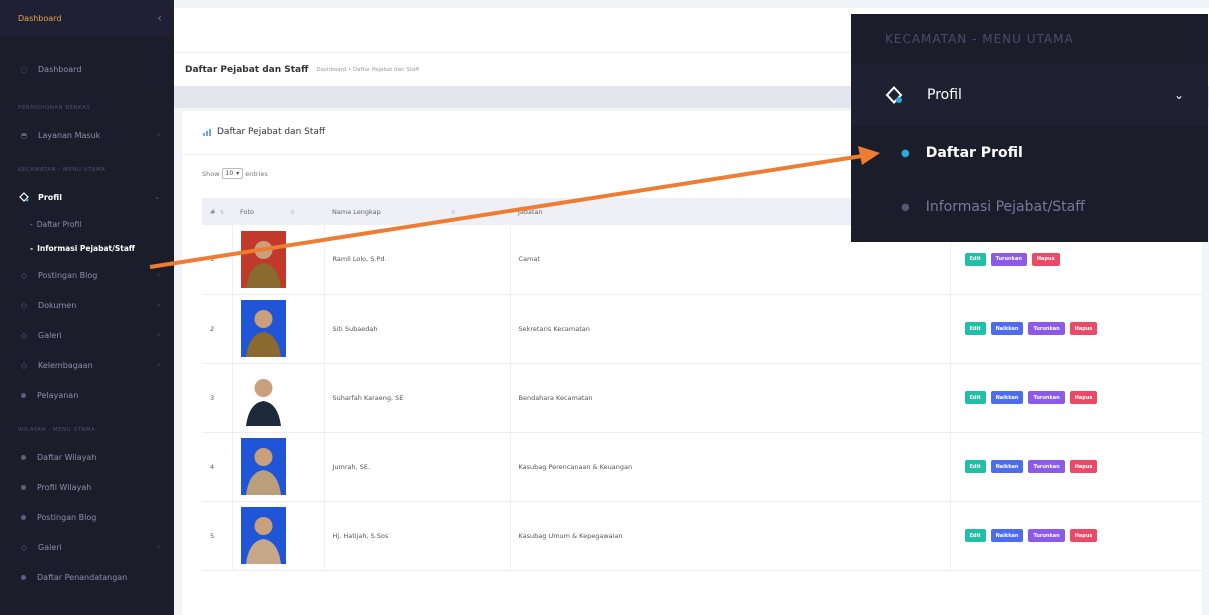 Image resolution: width=1209 pixels, height=615 pixels. Describe the element at coordinates (217, 259) in the screenshot. I see `cell-no: 1` at that location.